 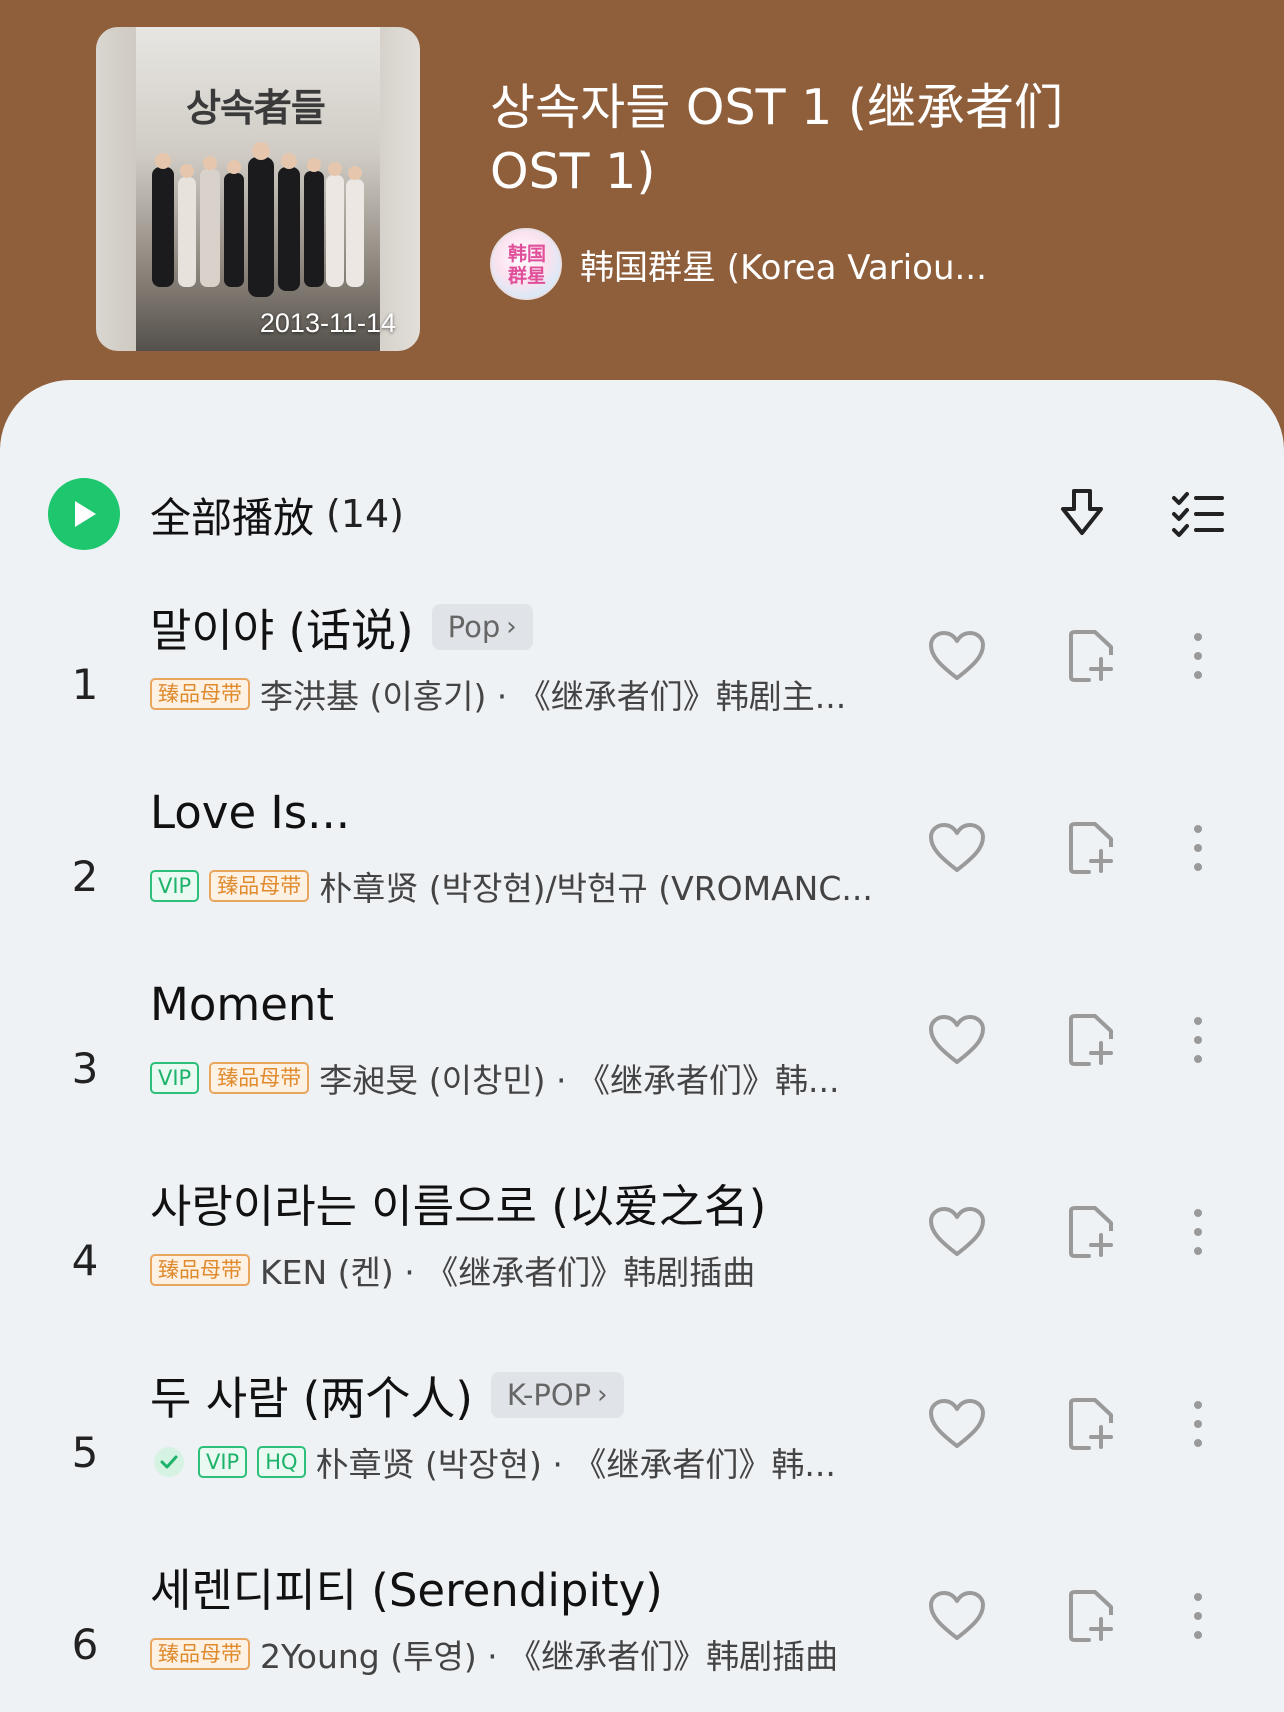 I want to click on track-number: 3, so click(x=85, y=1068).